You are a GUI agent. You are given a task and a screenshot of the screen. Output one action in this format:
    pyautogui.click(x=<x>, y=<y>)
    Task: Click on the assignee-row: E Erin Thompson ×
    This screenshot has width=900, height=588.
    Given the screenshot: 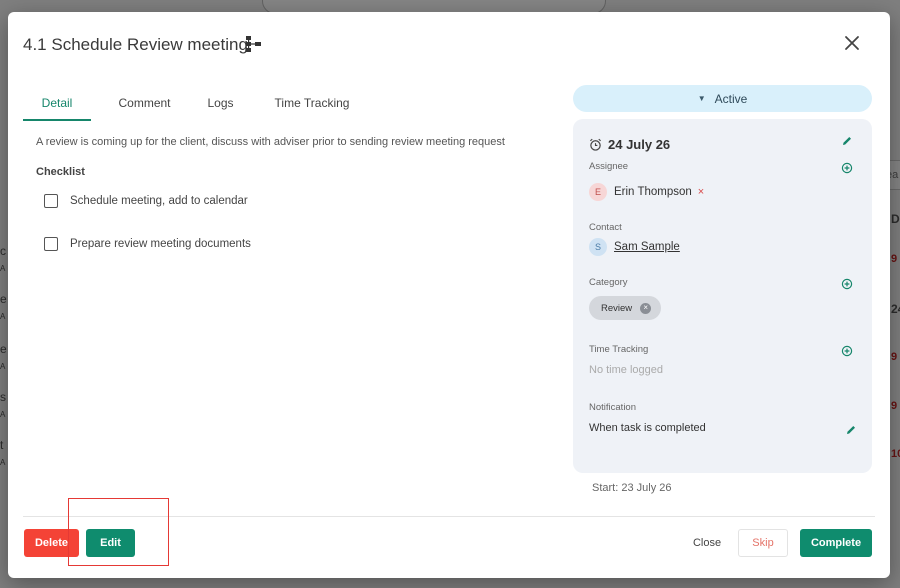 What is the action you would take?
    pyautogui.click(x=646, y=192)
    